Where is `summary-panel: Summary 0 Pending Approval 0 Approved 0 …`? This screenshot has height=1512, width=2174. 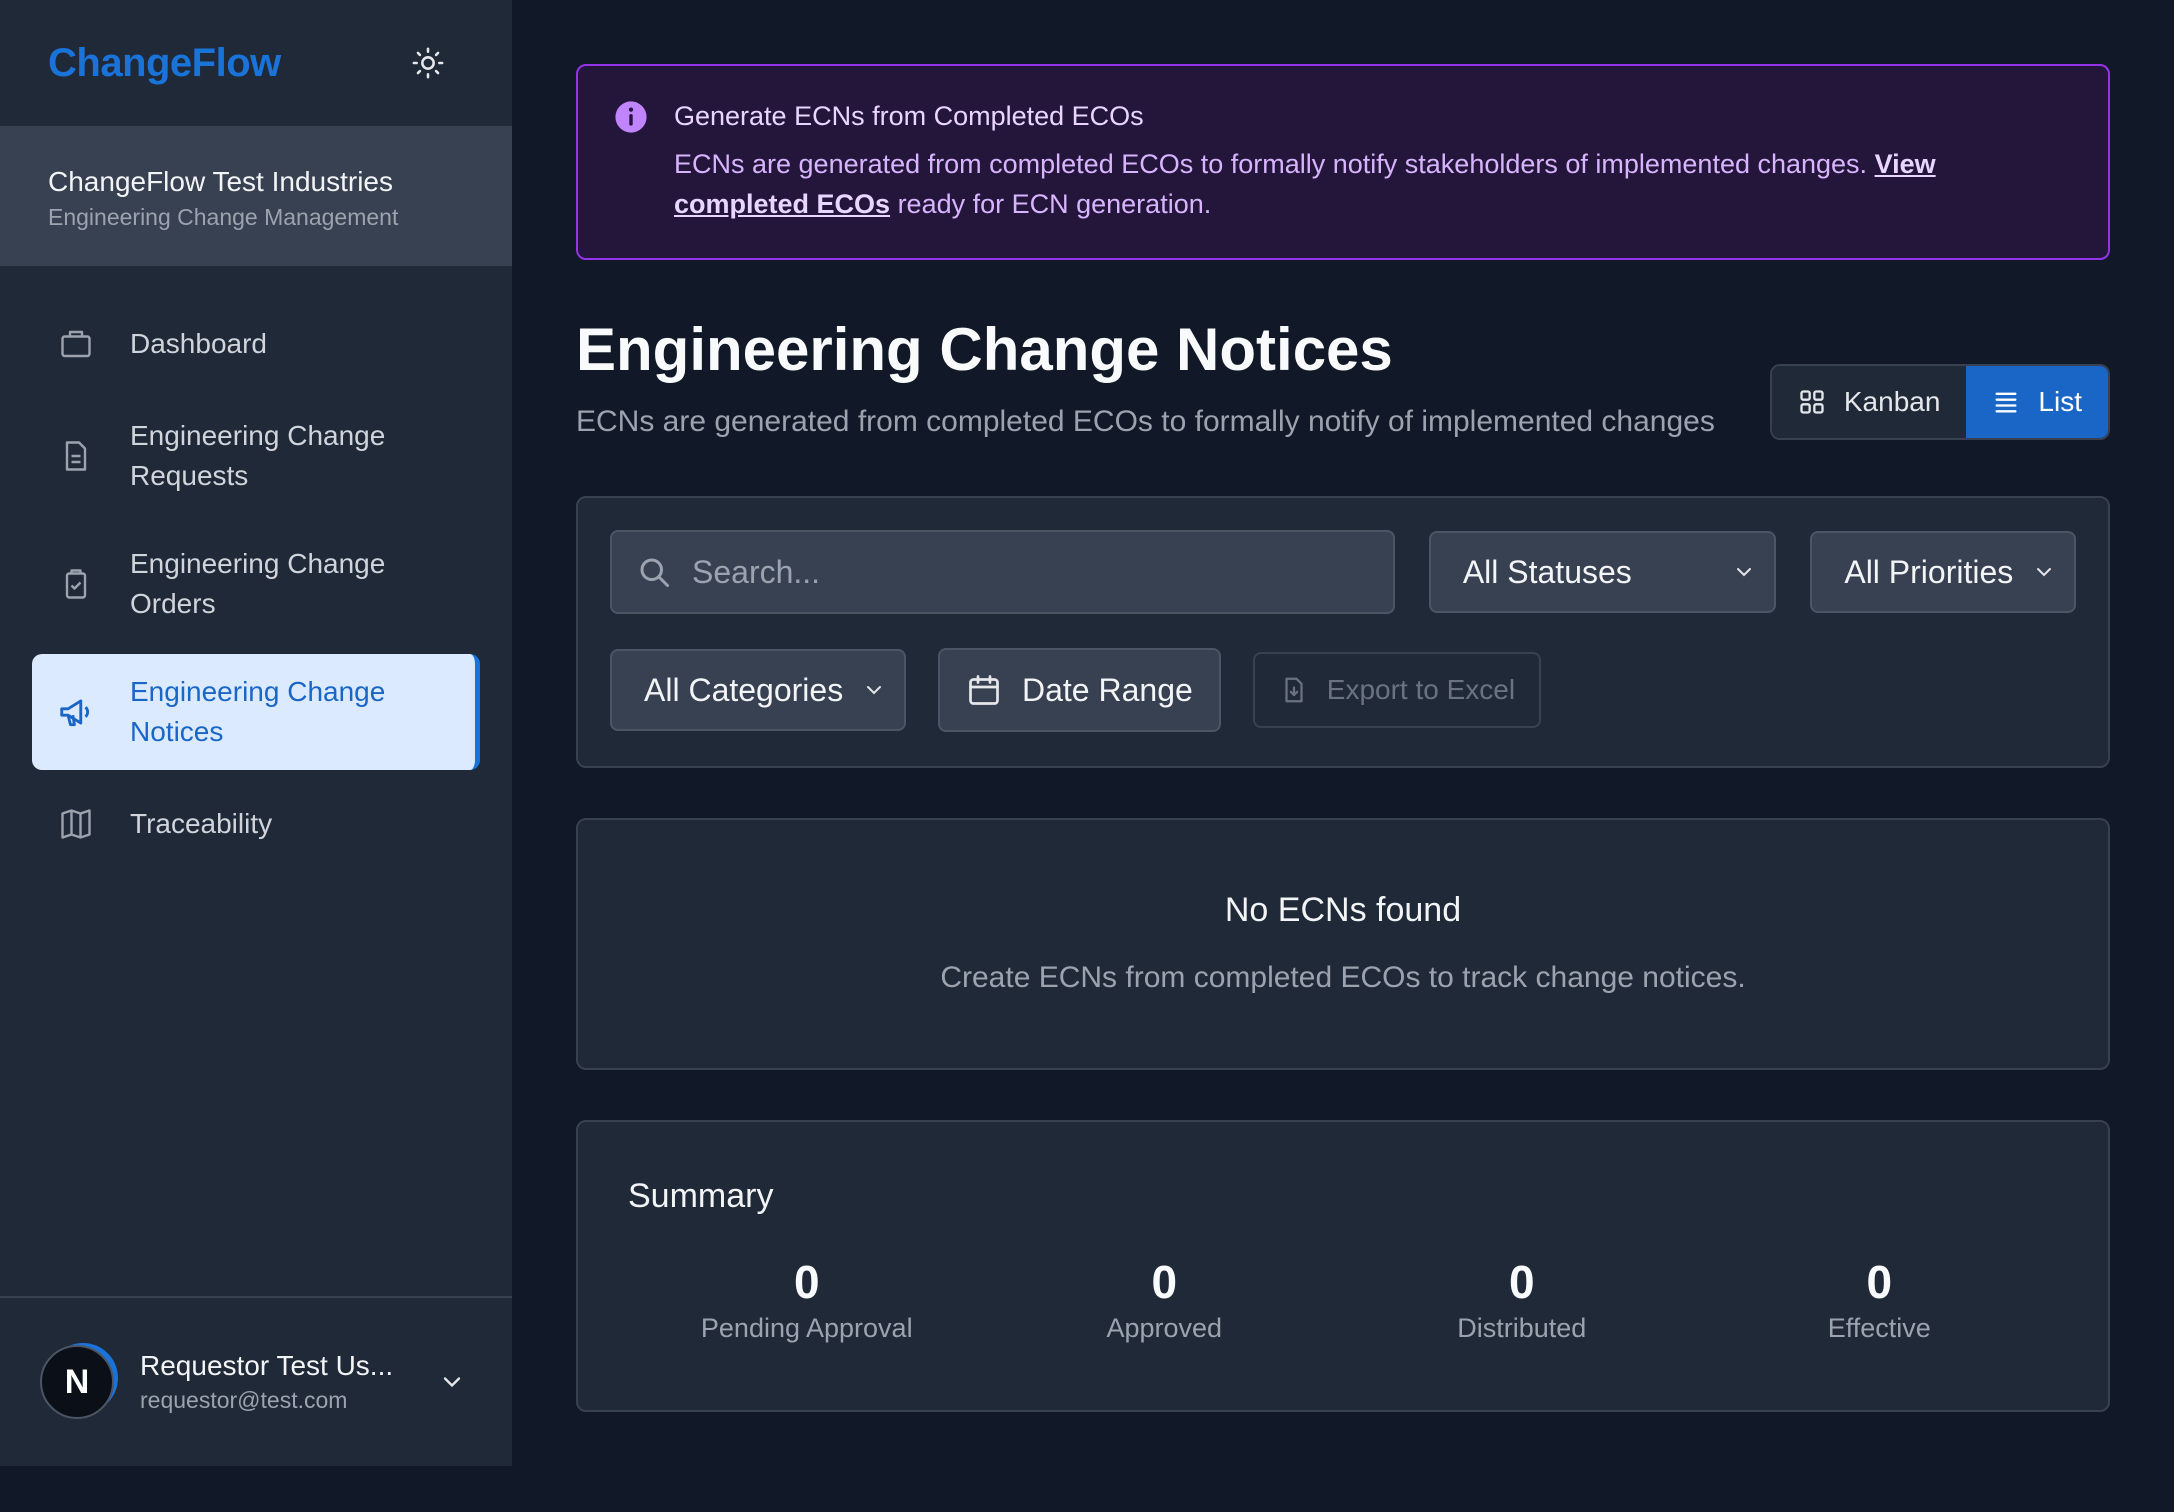
summary-panel: Summary 0 Pending Approval 0 Approved 0 … is located at coordinates (1343, 1266).